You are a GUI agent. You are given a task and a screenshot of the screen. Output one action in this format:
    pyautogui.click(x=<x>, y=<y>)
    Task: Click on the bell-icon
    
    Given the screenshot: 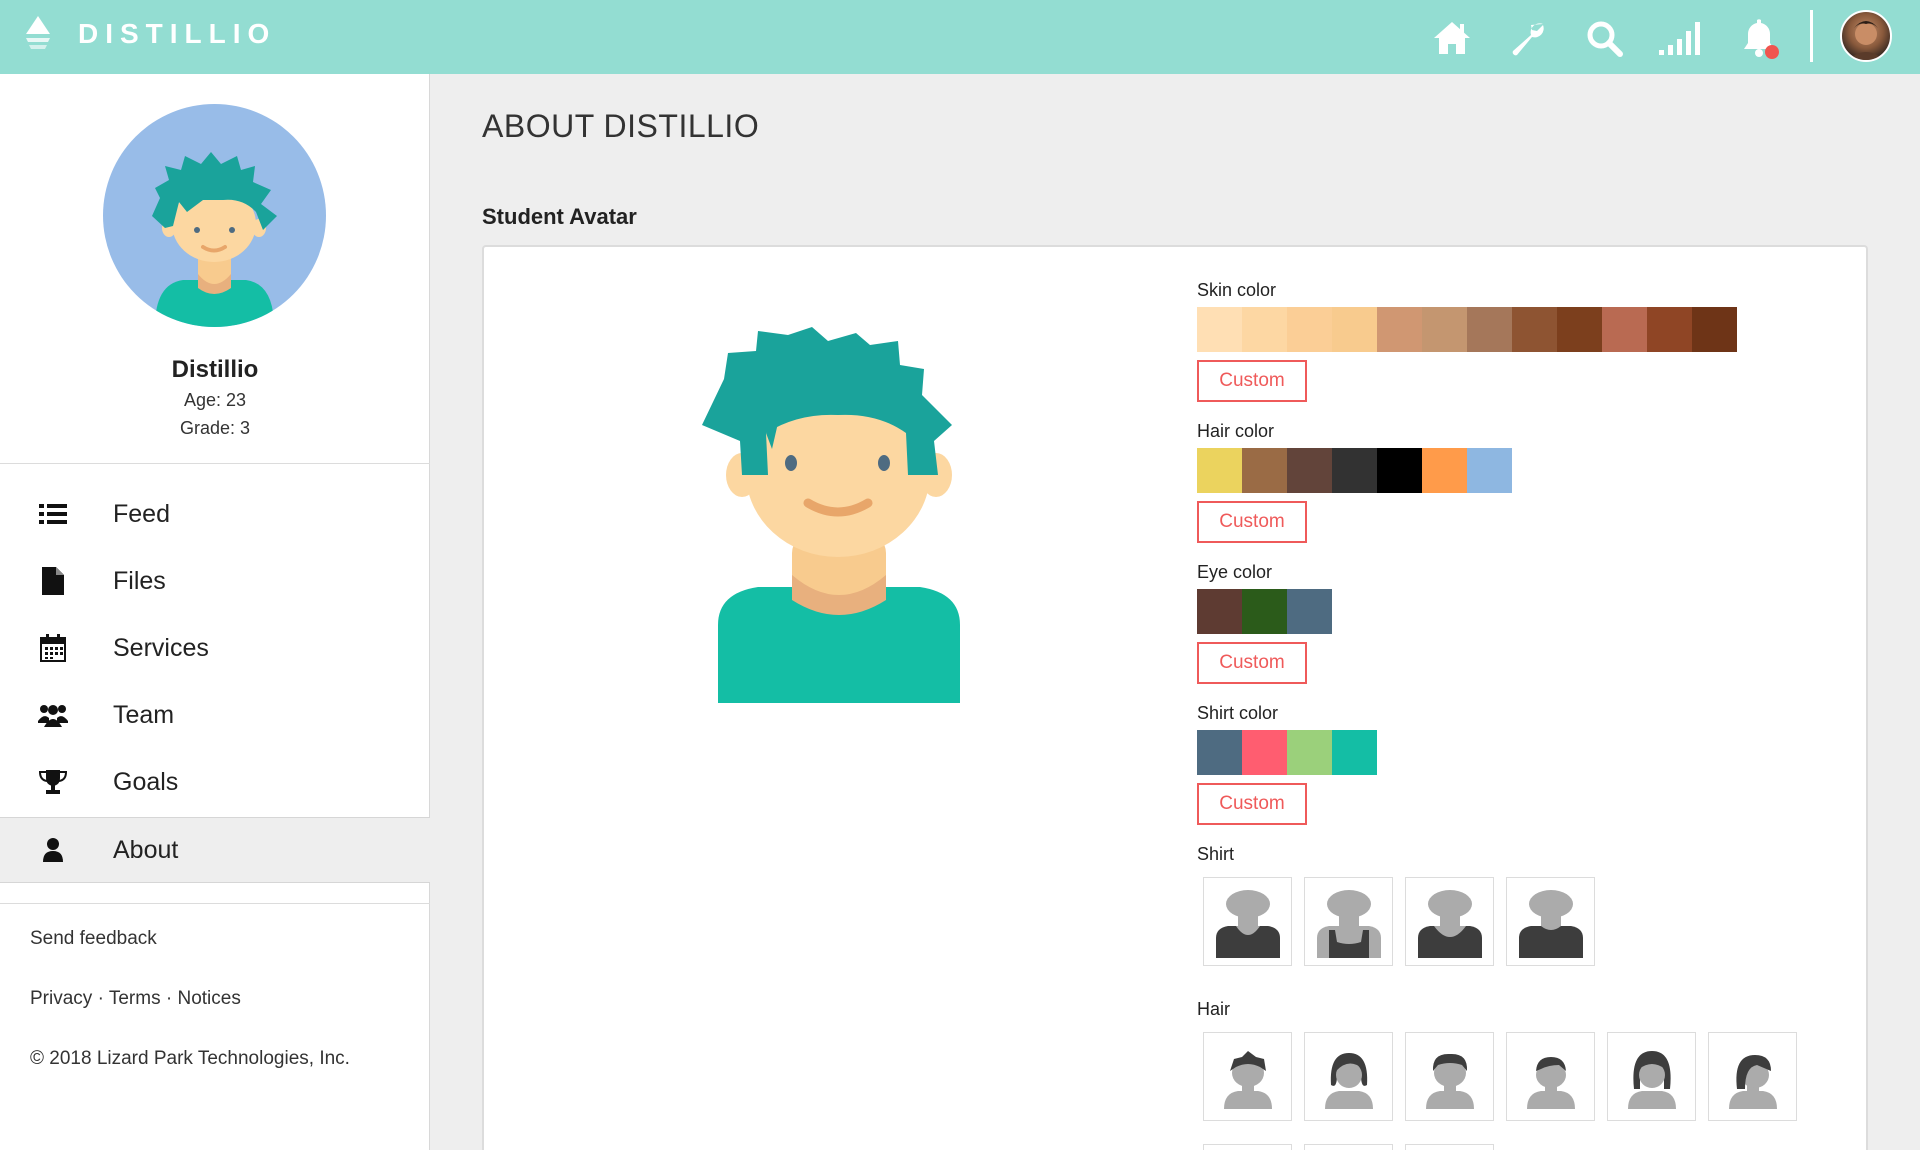 What is the action you would take?
    pyautogui.click(x=1759, y=38)
    